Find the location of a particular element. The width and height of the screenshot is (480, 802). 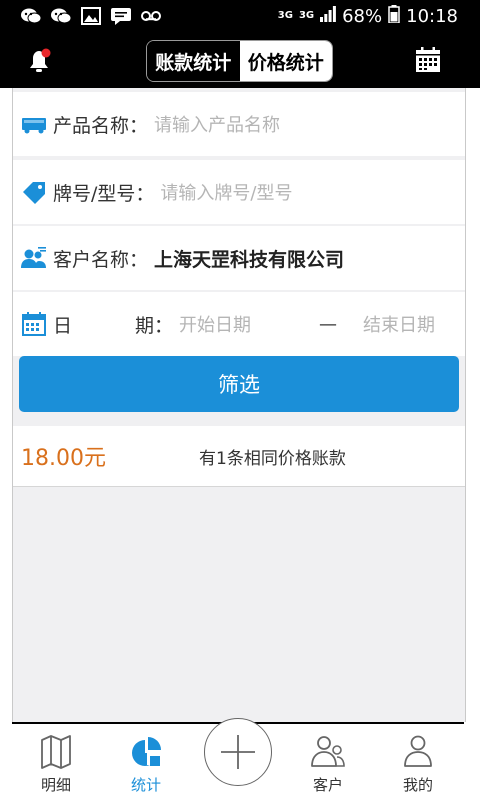

date-label-part: 日 is located at coordinates (63, 325).